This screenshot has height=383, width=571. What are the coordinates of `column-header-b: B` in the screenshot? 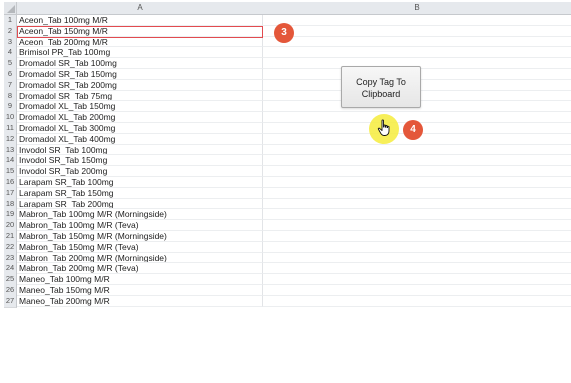 It's located at (417, 8).